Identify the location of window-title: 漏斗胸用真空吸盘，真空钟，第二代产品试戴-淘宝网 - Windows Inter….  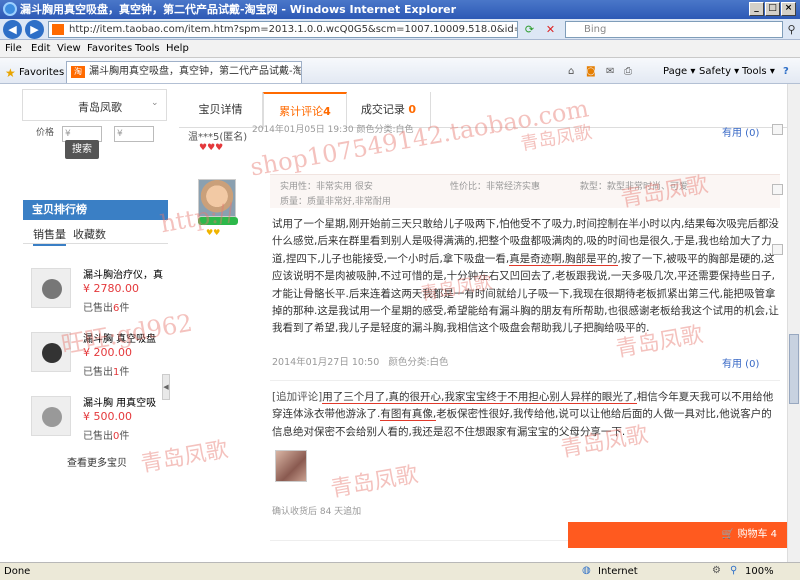
(238, 9).